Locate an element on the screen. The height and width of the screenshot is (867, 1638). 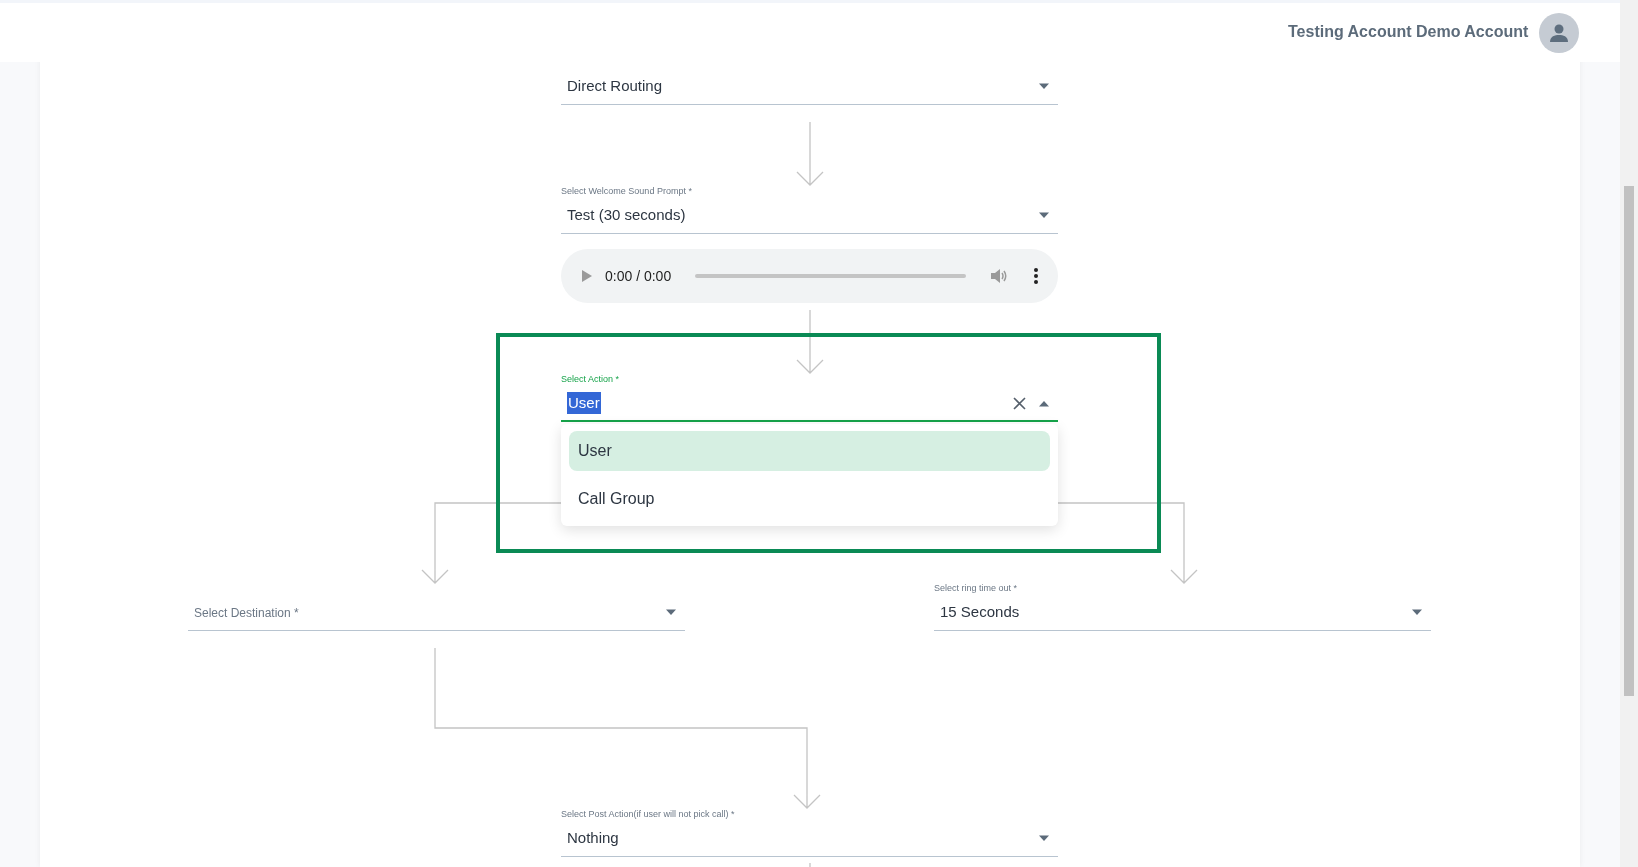
select-field: Select Destination * is located at coordinates (436, 613).